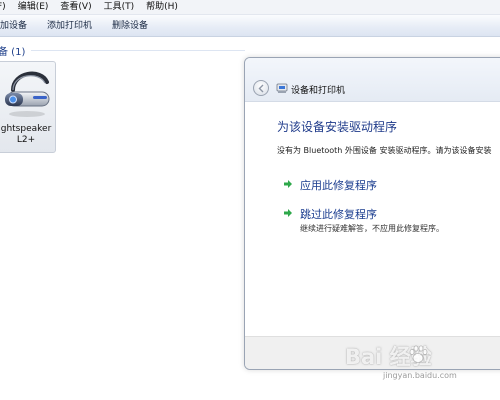 The height and width of the screenshot is (400, 500). I want to click on back-button, so click(261, 88).